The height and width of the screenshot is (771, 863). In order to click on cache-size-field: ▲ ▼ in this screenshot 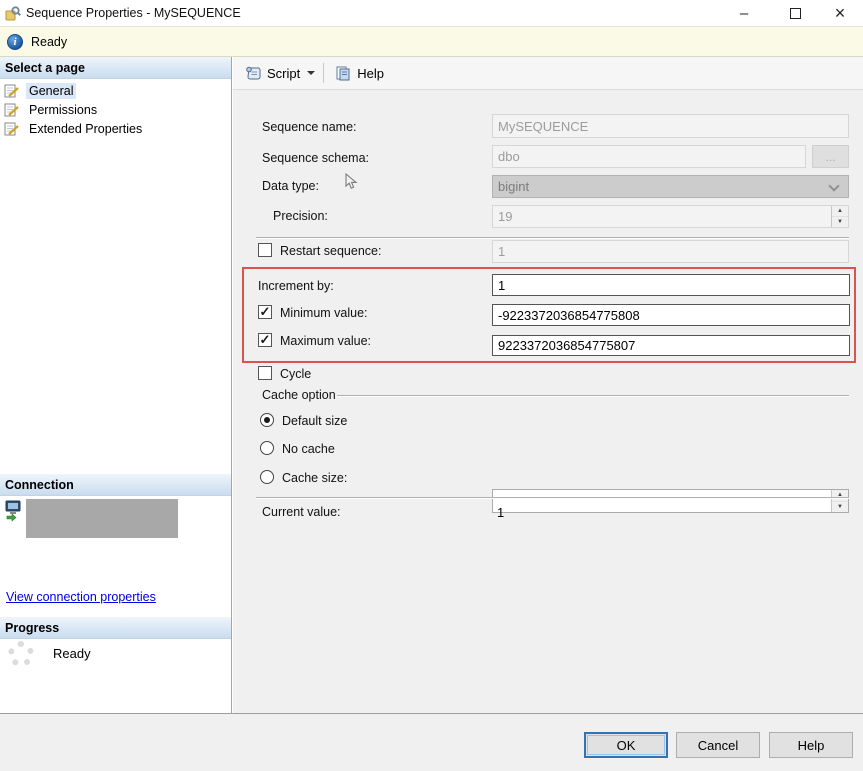, I will do `click(670, 501)`.